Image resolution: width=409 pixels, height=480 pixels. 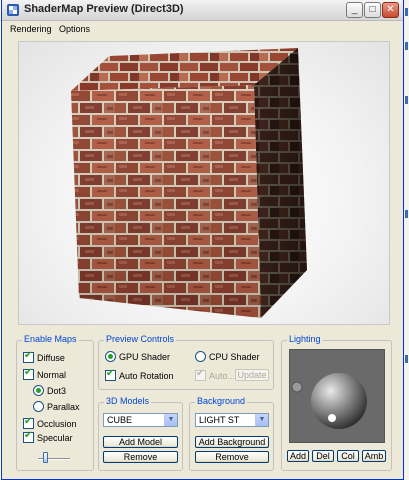 I want to click on occlusion-checkbox: Occlusion, so click(x=50, y=422).